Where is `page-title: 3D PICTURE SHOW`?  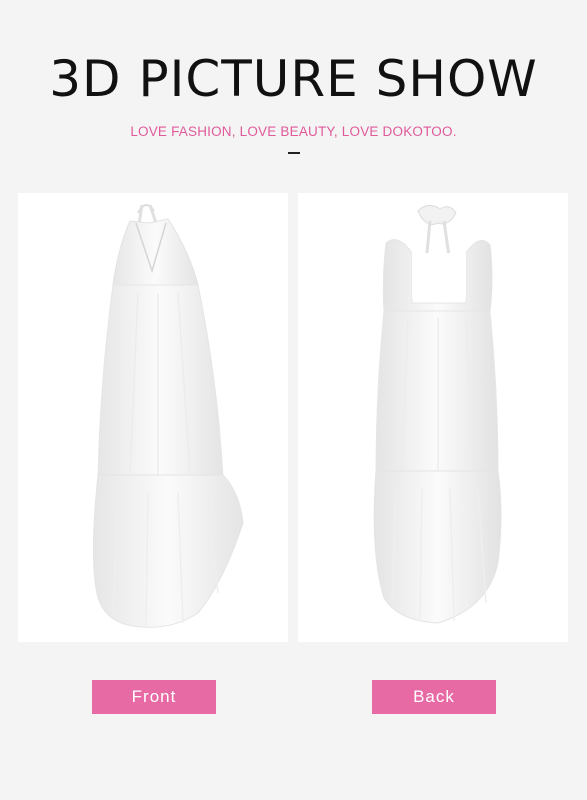 page-title: 3D PICTURE SHOW is located at coordinates (293, 79).